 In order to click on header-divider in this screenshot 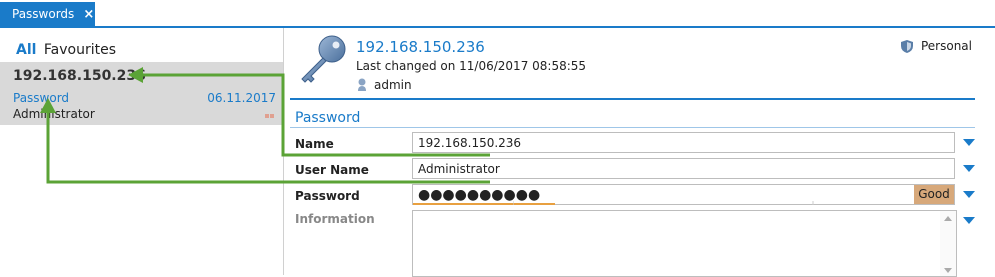, I will do `click(632, 99)`.